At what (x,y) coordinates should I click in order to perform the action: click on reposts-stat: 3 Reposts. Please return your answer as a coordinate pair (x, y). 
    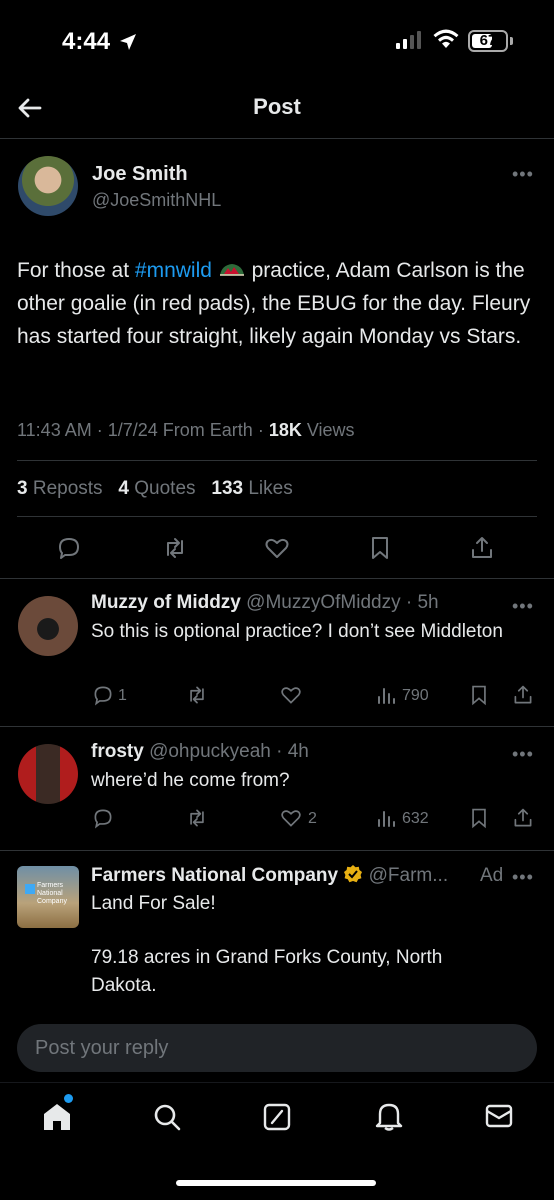
    Looking at the image, I should click on (60, 488).